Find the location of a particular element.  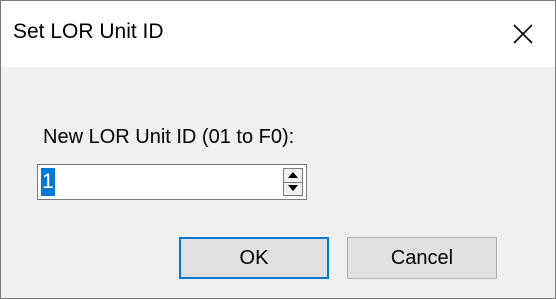

ok-button: OK is located at coordinates (254, 258).